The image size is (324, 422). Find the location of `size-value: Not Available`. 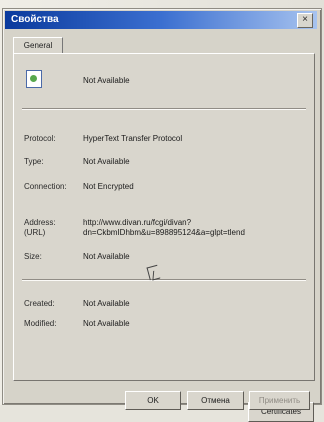

size-value: Not Available is located at coordinates (106, 256).